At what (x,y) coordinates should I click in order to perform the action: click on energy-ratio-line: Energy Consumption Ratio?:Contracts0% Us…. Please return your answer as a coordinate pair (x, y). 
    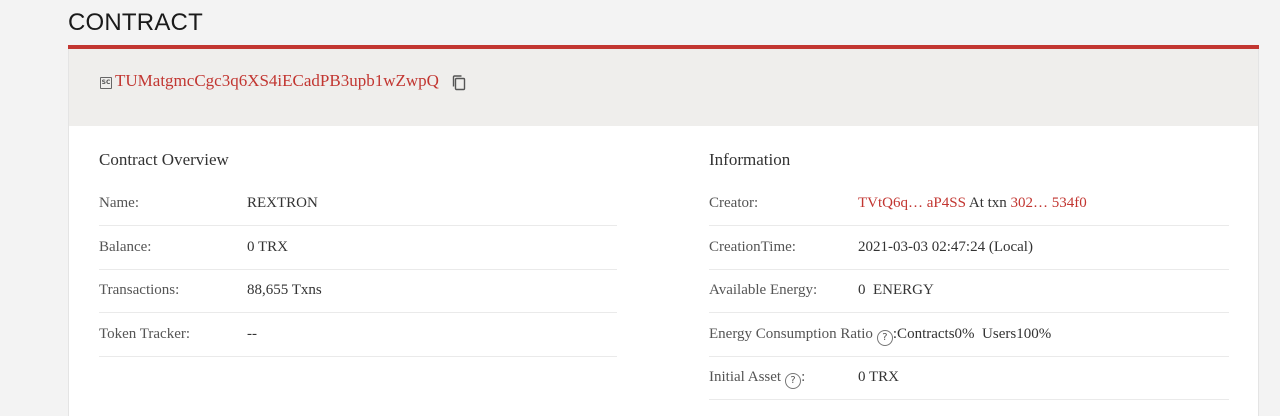
    Looking at the image, I should click on (880, 336).